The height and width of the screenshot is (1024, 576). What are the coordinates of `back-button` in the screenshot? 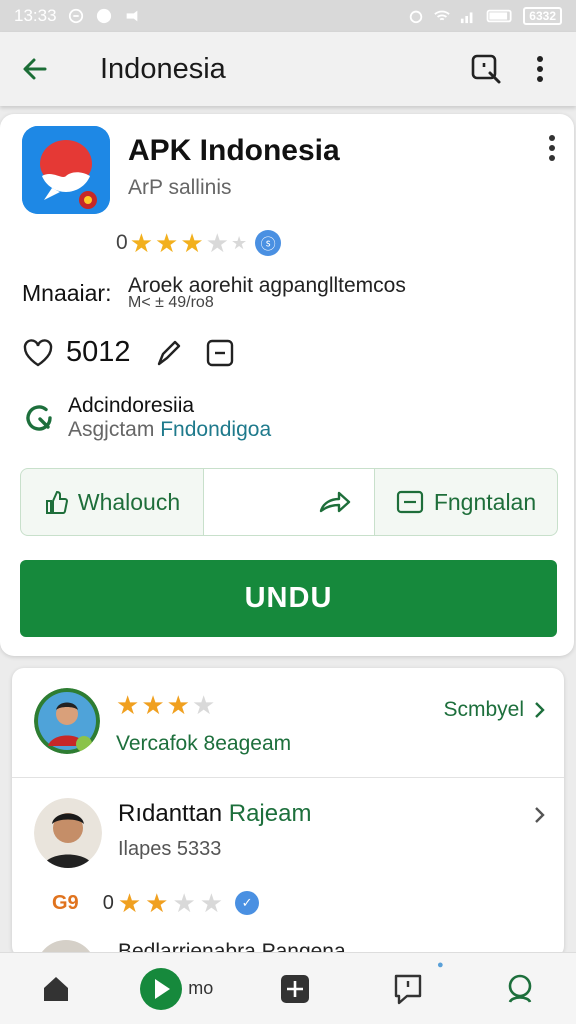 It's located at (35, 69).